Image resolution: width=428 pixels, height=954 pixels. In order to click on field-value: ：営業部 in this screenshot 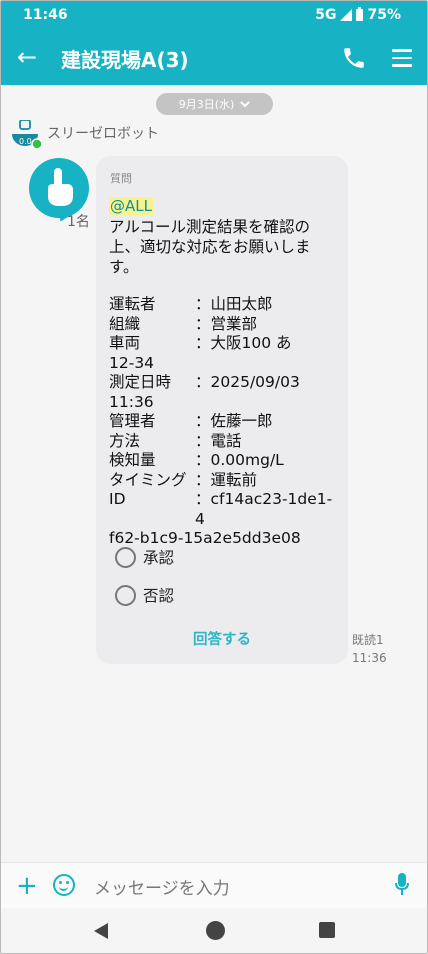, I will do `click(226, 323)`.